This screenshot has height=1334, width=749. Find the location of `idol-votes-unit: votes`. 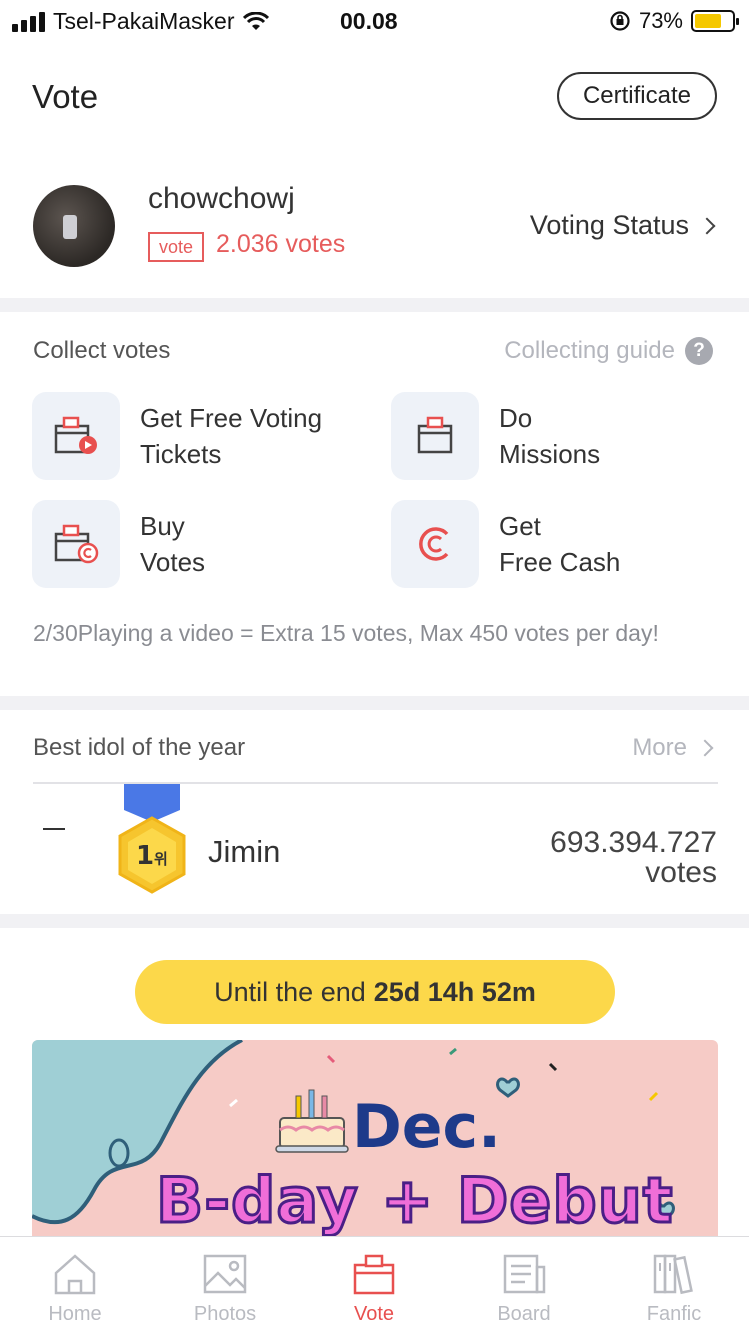

idol-votes-unit: votes is located at coordinates (681, 872).